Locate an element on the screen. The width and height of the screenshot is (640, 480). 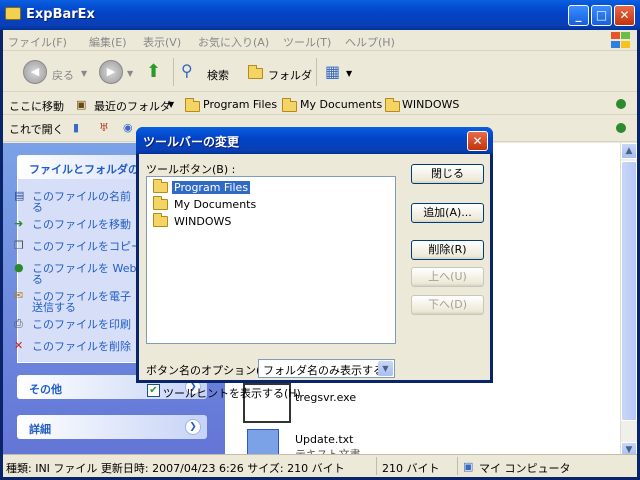
recent-folders-dropdown-icon: ▼ is located at coordinates (171, 104).